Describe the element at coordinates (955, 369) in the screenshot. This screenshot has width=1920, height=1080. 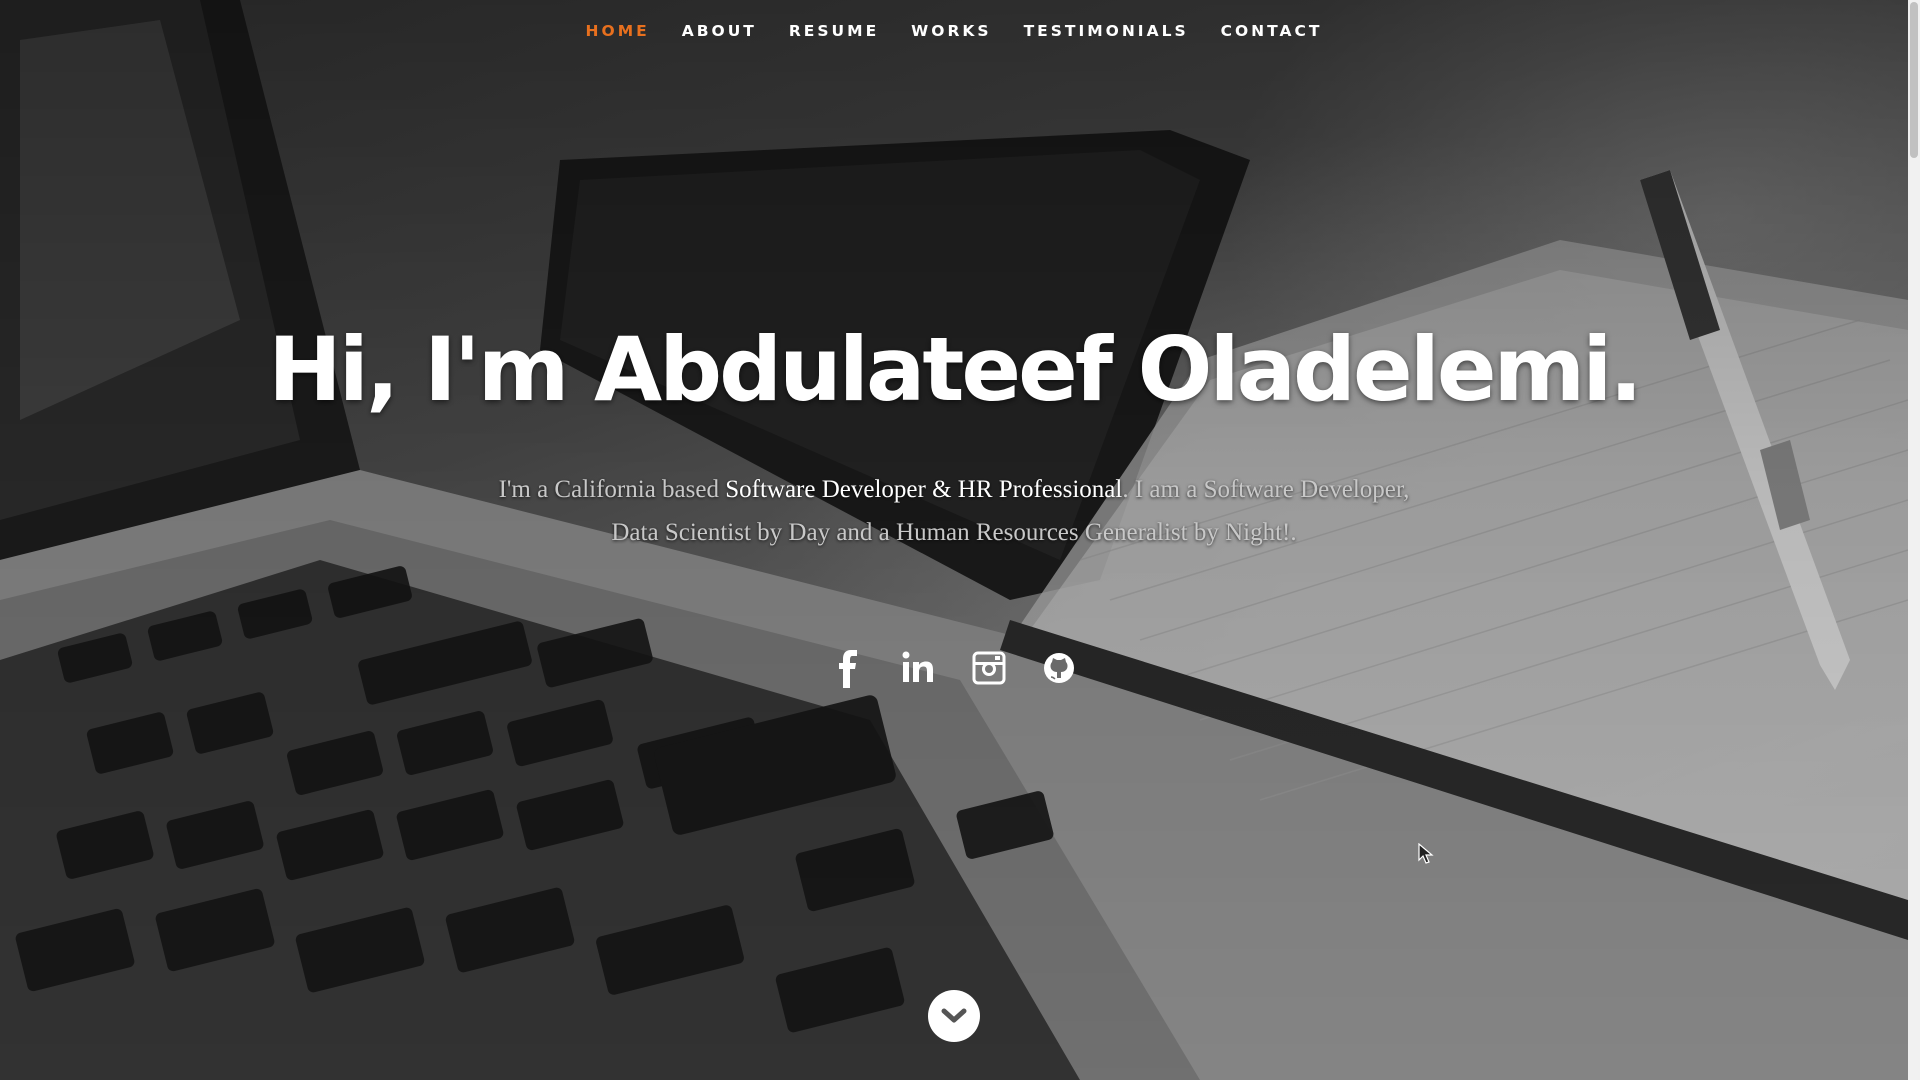
I see `hero-title: Hi, I'm Abdulateef Oladelemi.` at that location.